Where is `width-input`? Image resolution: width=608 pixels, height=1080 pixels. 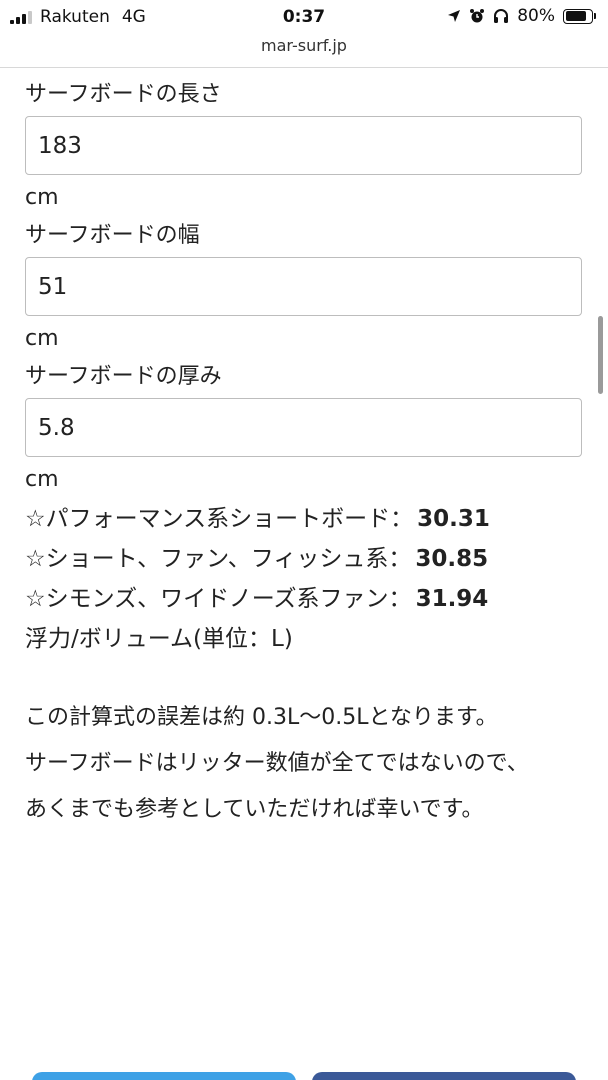 width-input is located at coordinates (303, 286).